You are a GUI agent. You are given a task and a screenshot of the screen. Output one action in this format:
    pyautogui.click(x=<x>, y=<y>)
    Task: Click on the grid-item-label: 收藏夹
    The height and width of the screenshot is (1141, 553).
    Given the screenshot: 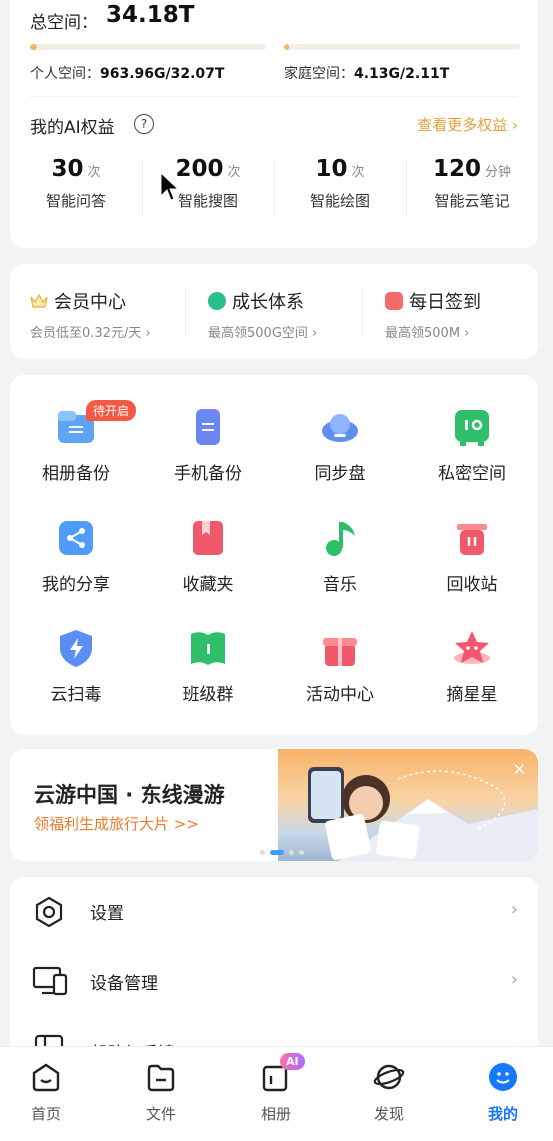 What is the action you would take?
    pyautogui.click(x=208, y=585)
    